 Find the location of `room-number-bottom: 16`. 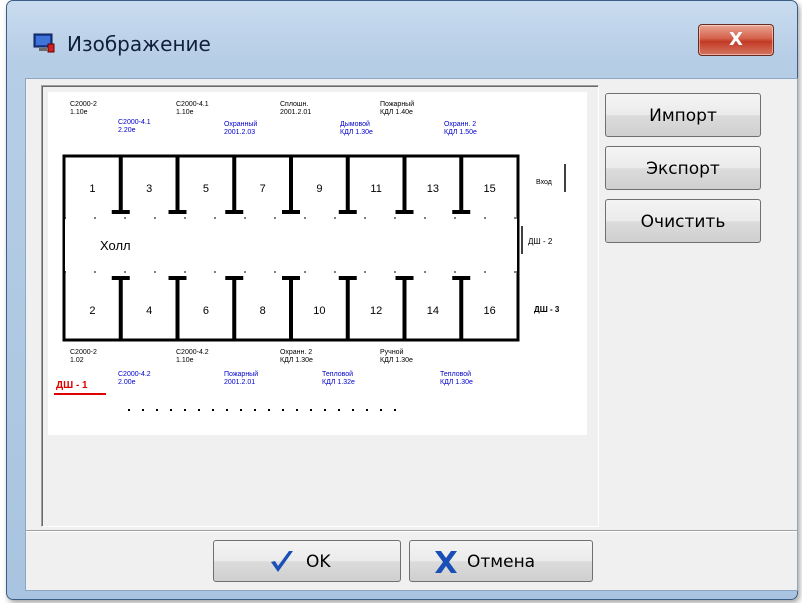

room-number-bottom: 16 is located at coordinates (490, 311).